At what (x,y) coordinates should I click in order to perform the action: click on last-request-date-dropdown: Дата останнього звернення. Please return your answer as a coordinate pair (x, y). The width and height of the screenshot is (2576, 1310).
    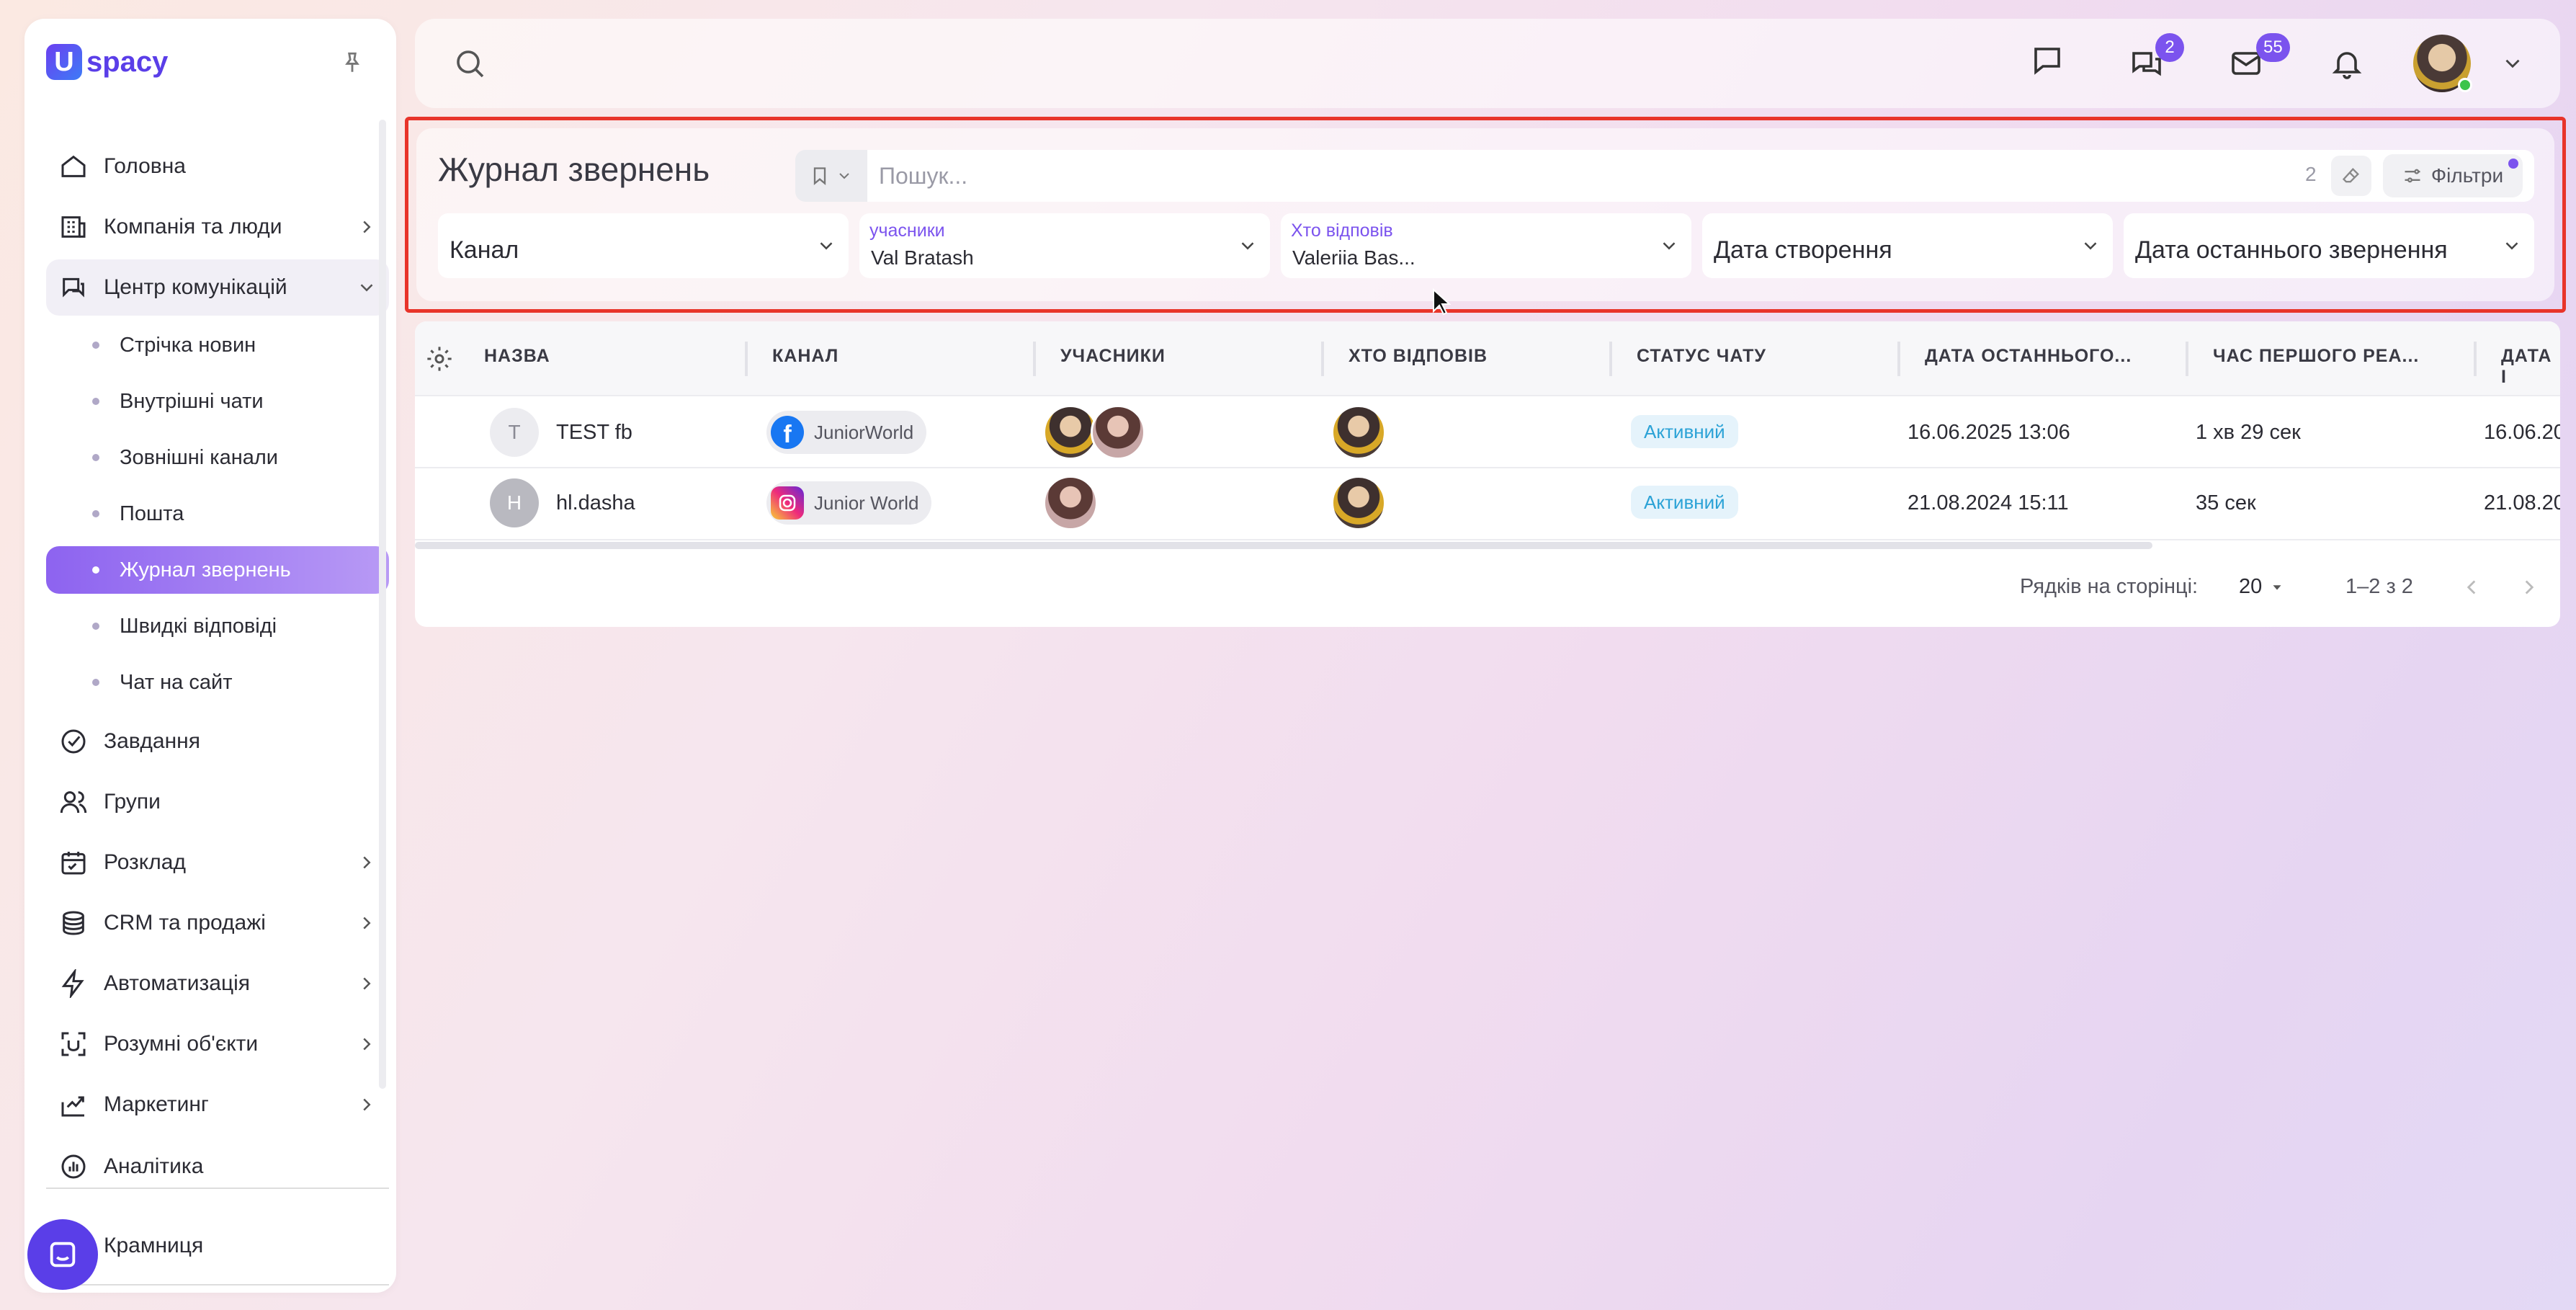
    Looking at the image, I should click on (2329, 246).